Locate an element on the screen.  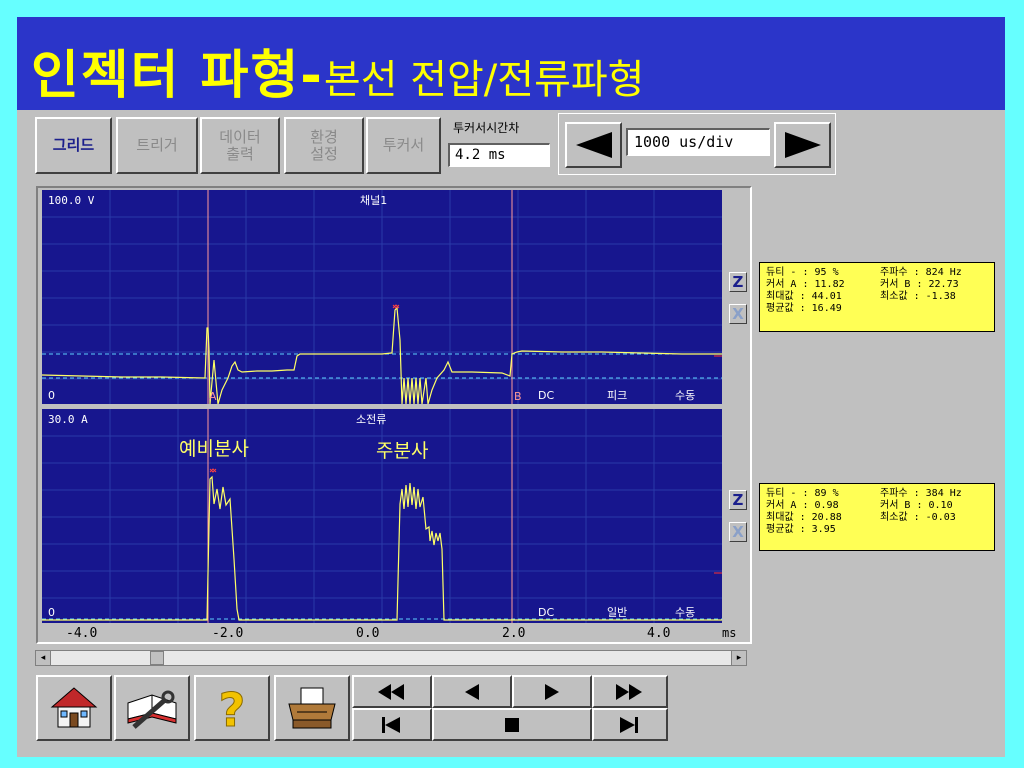
timebase-decrease-button is located at coordinates (593, 145).